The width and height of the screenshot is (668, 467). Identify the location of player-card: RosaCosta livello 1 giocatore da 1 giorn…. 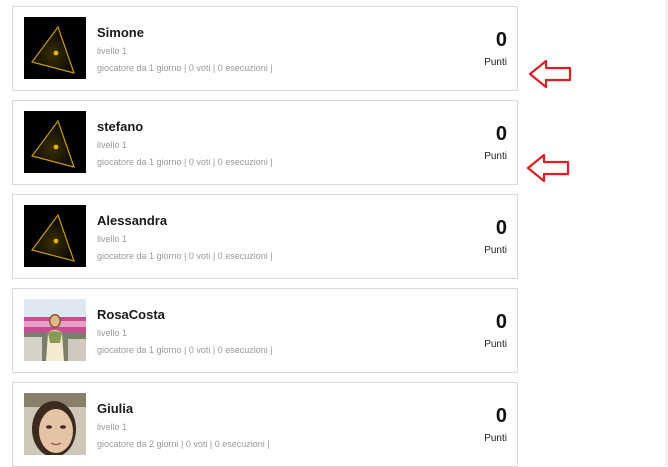
(265, 330).